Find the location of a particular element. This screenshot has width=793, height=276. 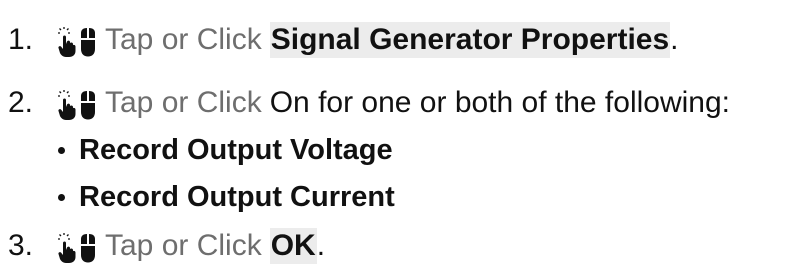

option-list-item: Record Output Voltage is located at coordinates (196, 150).